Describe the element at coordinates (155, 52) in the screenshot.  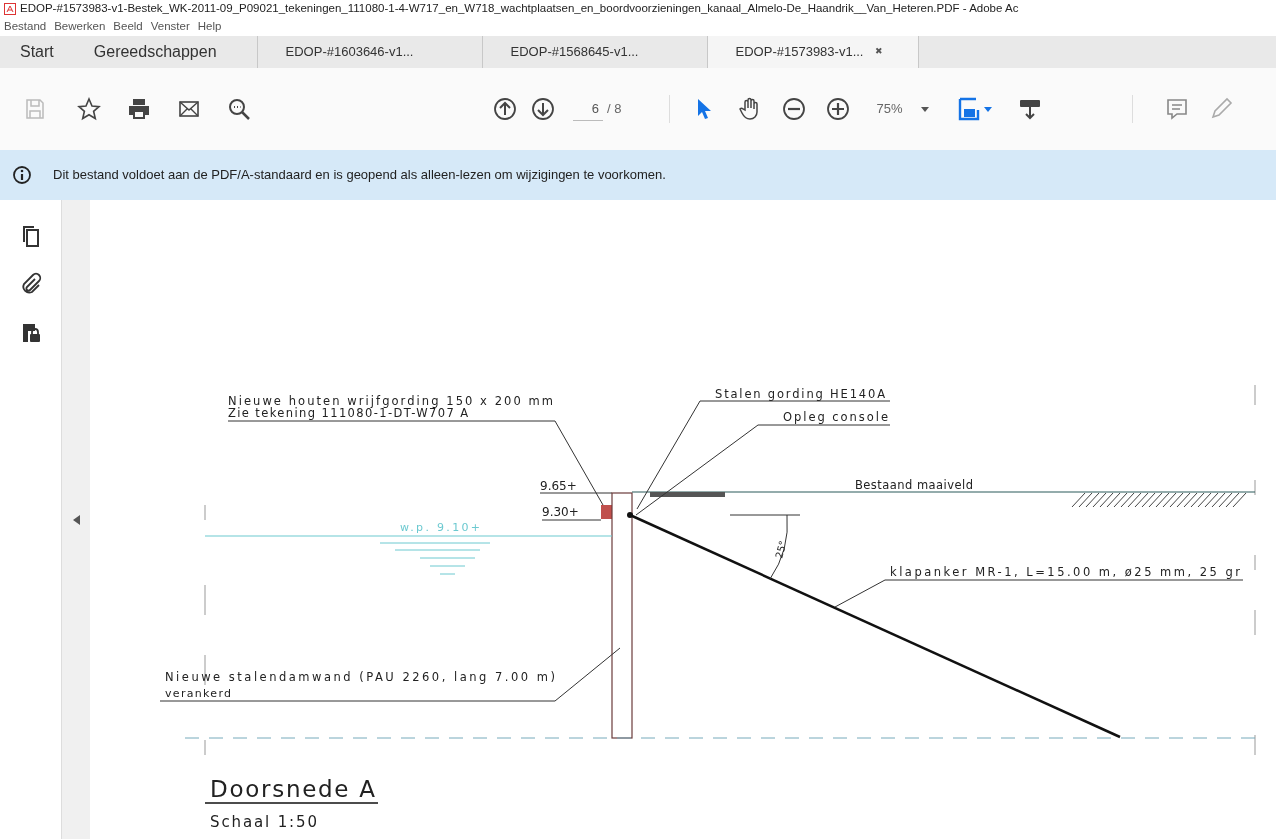
I see `tab: Gereedschappen` at that location.